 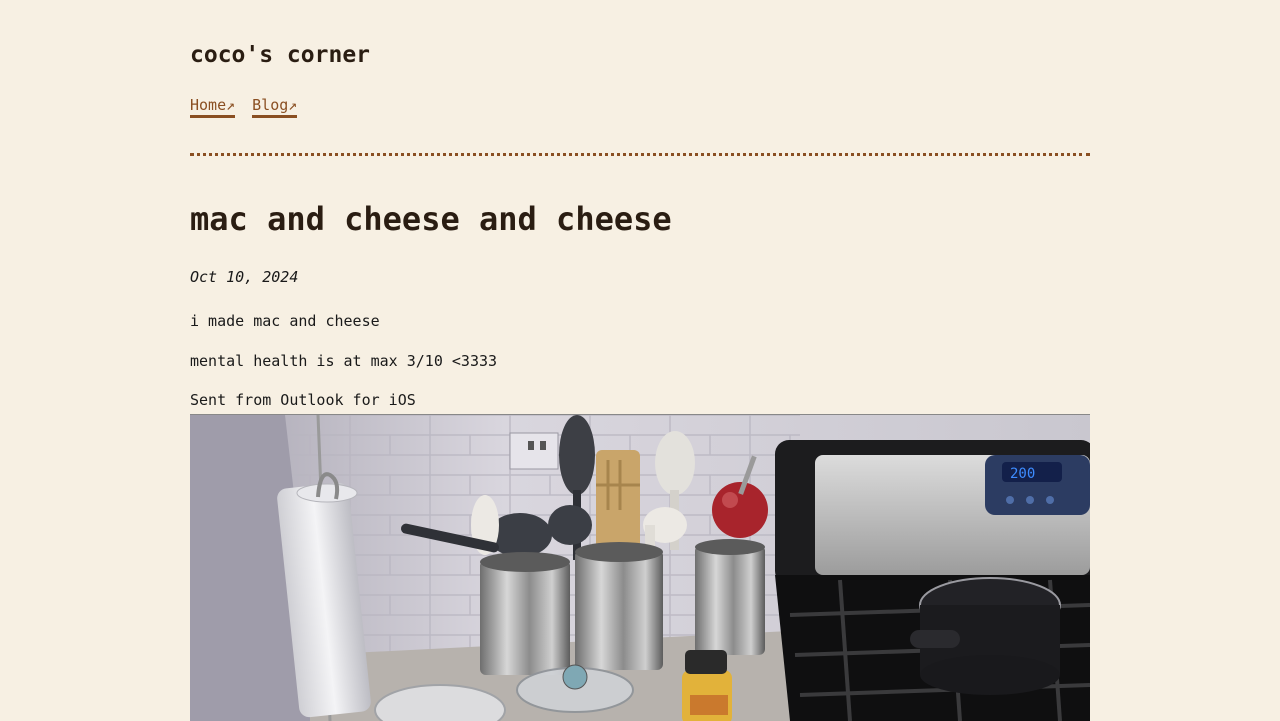 What do you see at coordinates (275, 107) in the screenshot?
I see `nav-link-blog: Blog↗` at bounding box center [275, 107].